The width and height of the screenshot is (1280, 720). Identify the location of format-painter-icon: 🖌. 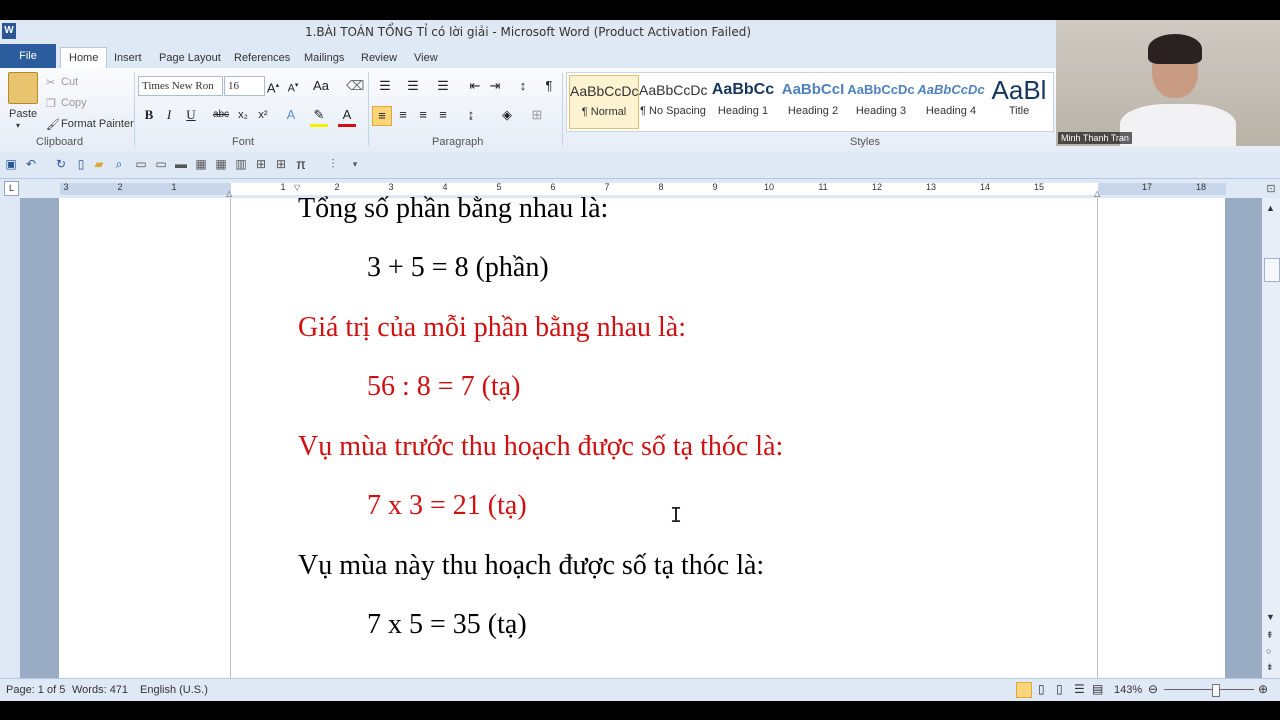
(53, 124).